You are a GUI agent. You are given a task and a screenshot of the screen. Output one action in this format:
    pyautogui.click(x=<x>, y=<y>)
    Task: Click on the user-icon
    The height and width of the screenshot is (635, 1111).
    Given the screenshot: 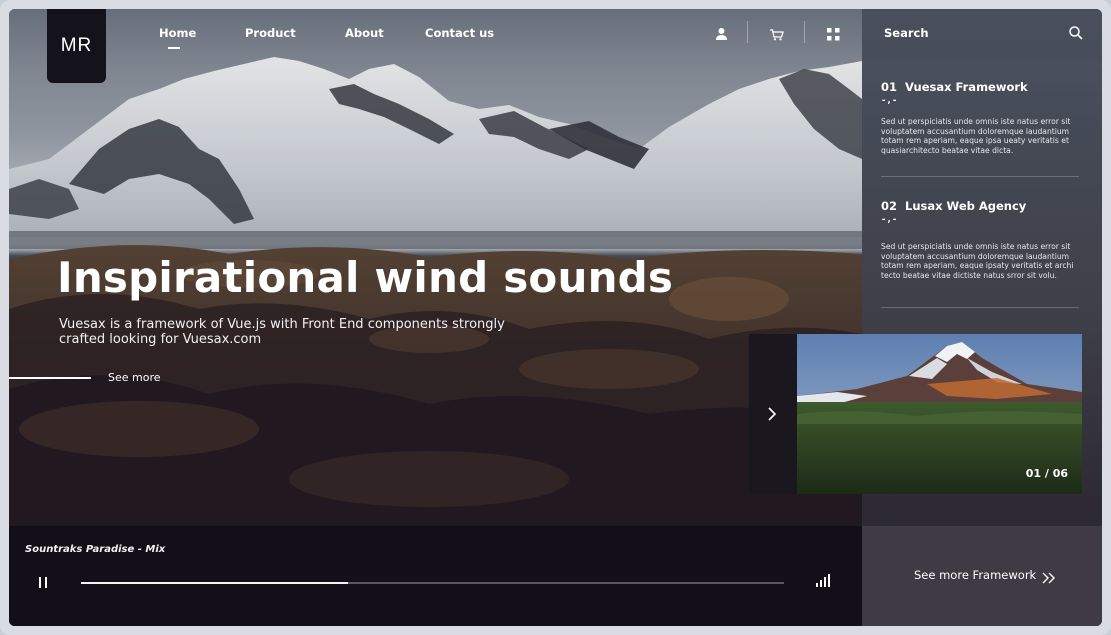 What is the action you would take?
    pyautogui.click(x=721, y=34)
    